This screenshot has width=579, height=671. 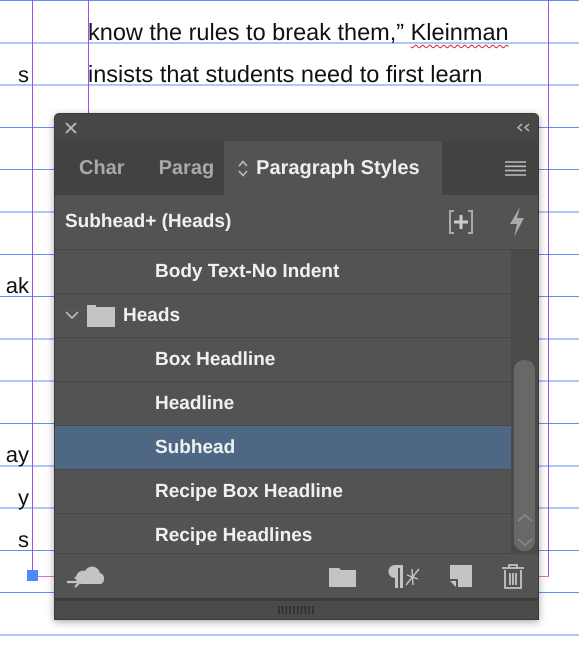 I want to click on style-group-row: Heads, so click(x=283, y=316).